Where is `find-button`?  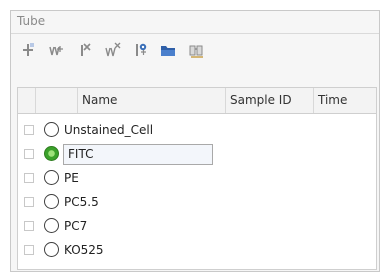
find-button is located at coordinates (196, 50).